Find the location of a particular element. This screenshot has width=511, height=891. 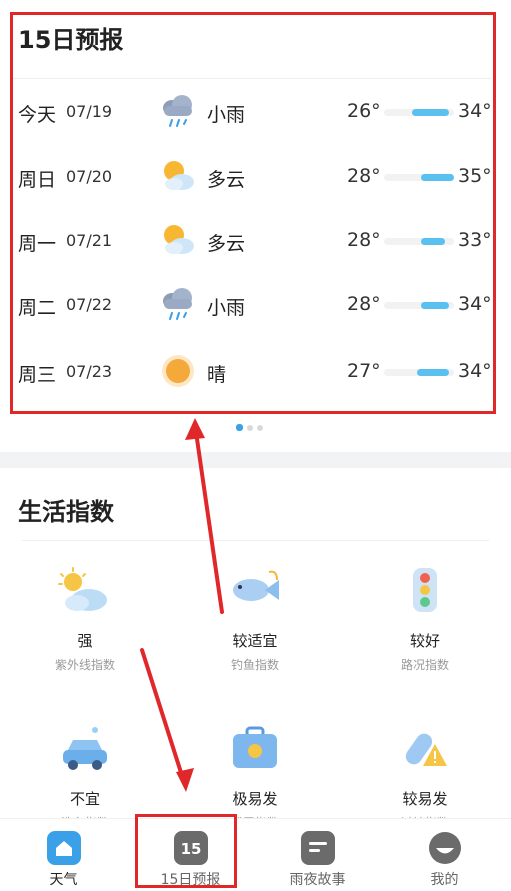

traffic-light-icon is located at coordinates (425, 592).